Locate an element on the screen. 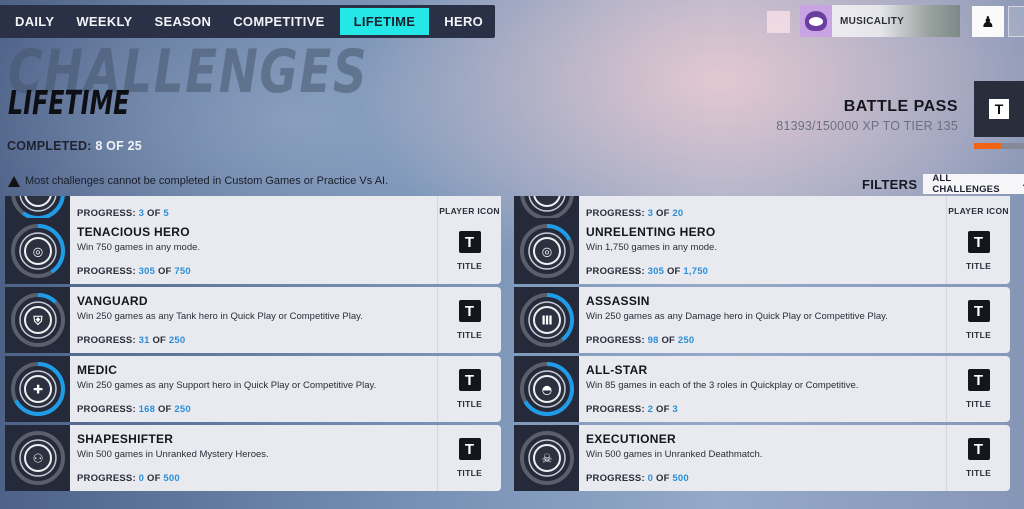 Image resolution: width=1024 pixels, height=509 pixels. battle-pass-xp: 81393/150000 XP TO TIER 135 is located at coordinates (867, 126).